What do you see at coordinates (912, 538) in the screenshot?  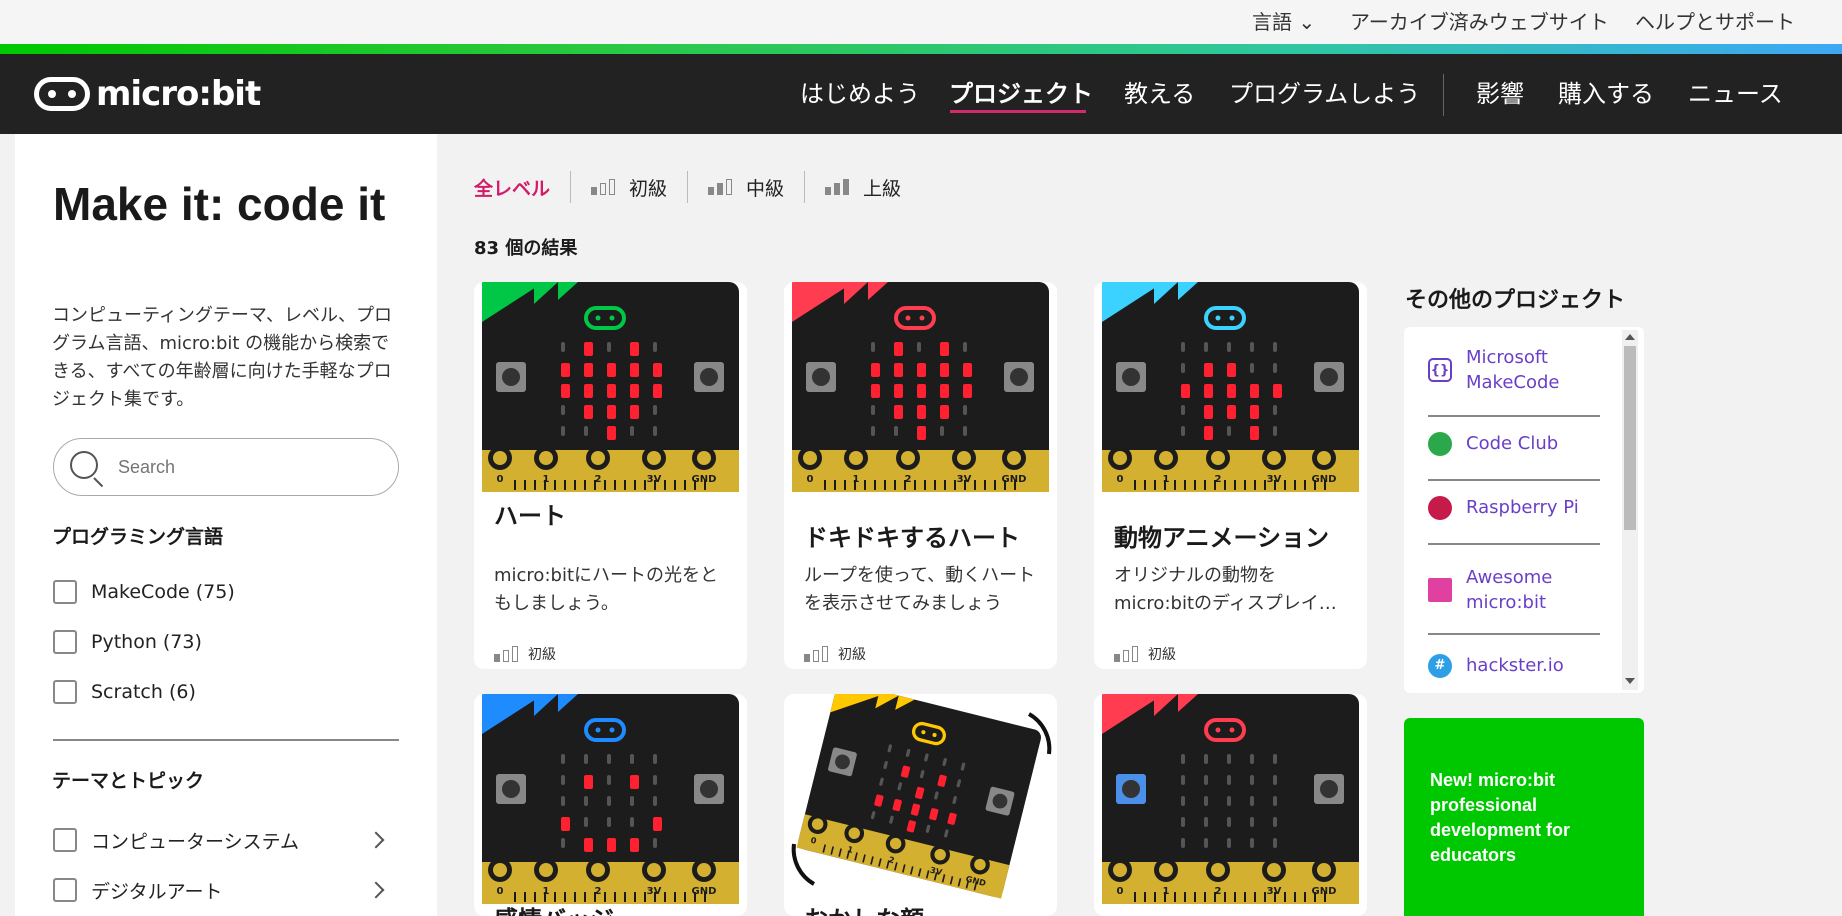 I see `card-title: ドキドキするハート` at bounding box center [912, 538].